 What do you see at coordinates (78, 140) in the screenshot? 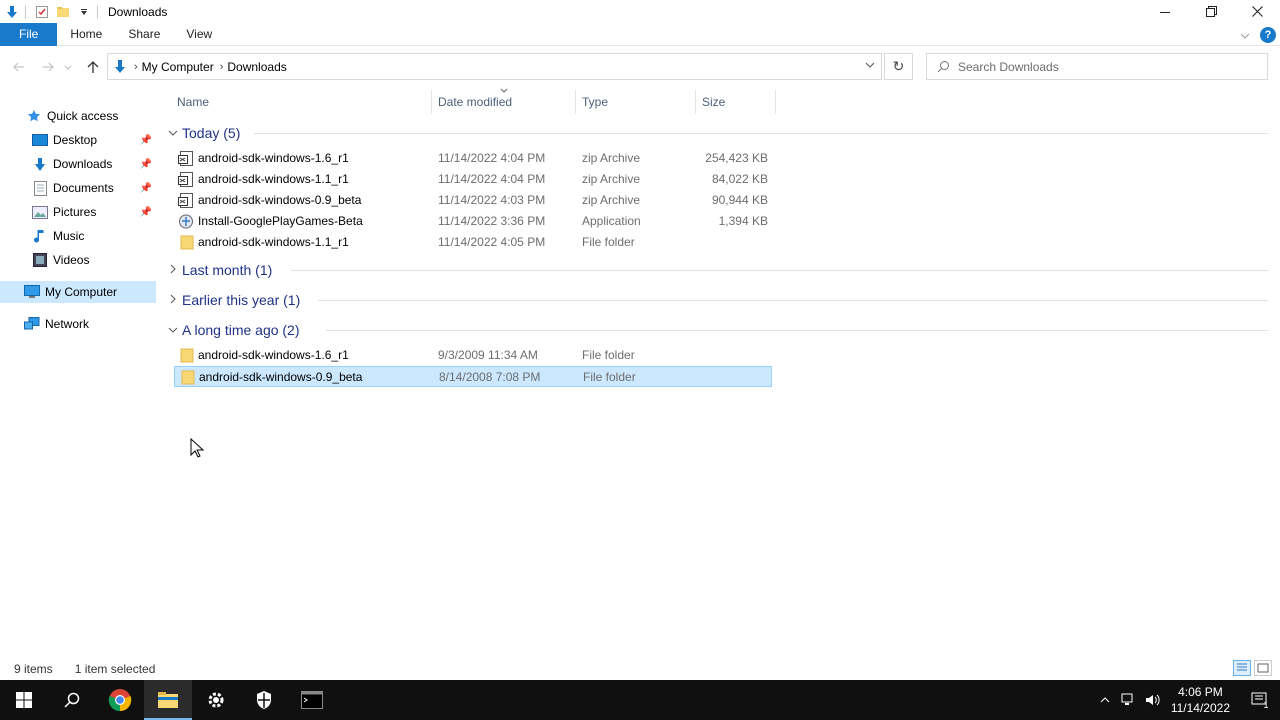
I see `nav-item-desktop: Desktop 📌` at bounding box center [78, 140].